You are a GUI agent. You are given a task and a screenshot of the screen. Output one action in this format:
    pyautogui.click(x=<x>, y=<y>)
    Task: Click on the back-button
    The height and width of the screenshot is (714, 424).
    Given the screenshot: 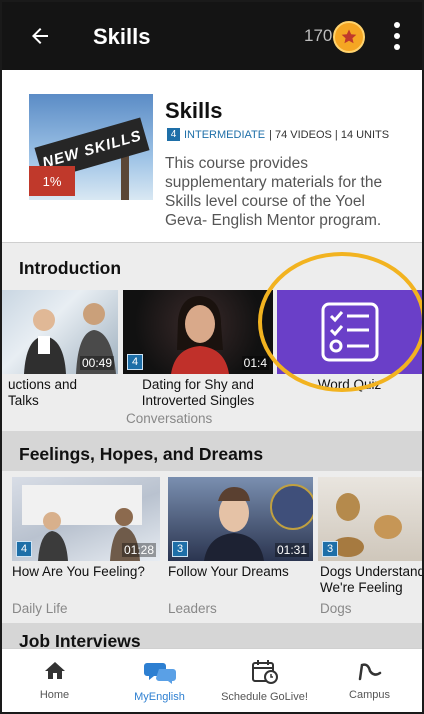 What is the action you would take?
    pyautogui.click(x=40, y=36)
    